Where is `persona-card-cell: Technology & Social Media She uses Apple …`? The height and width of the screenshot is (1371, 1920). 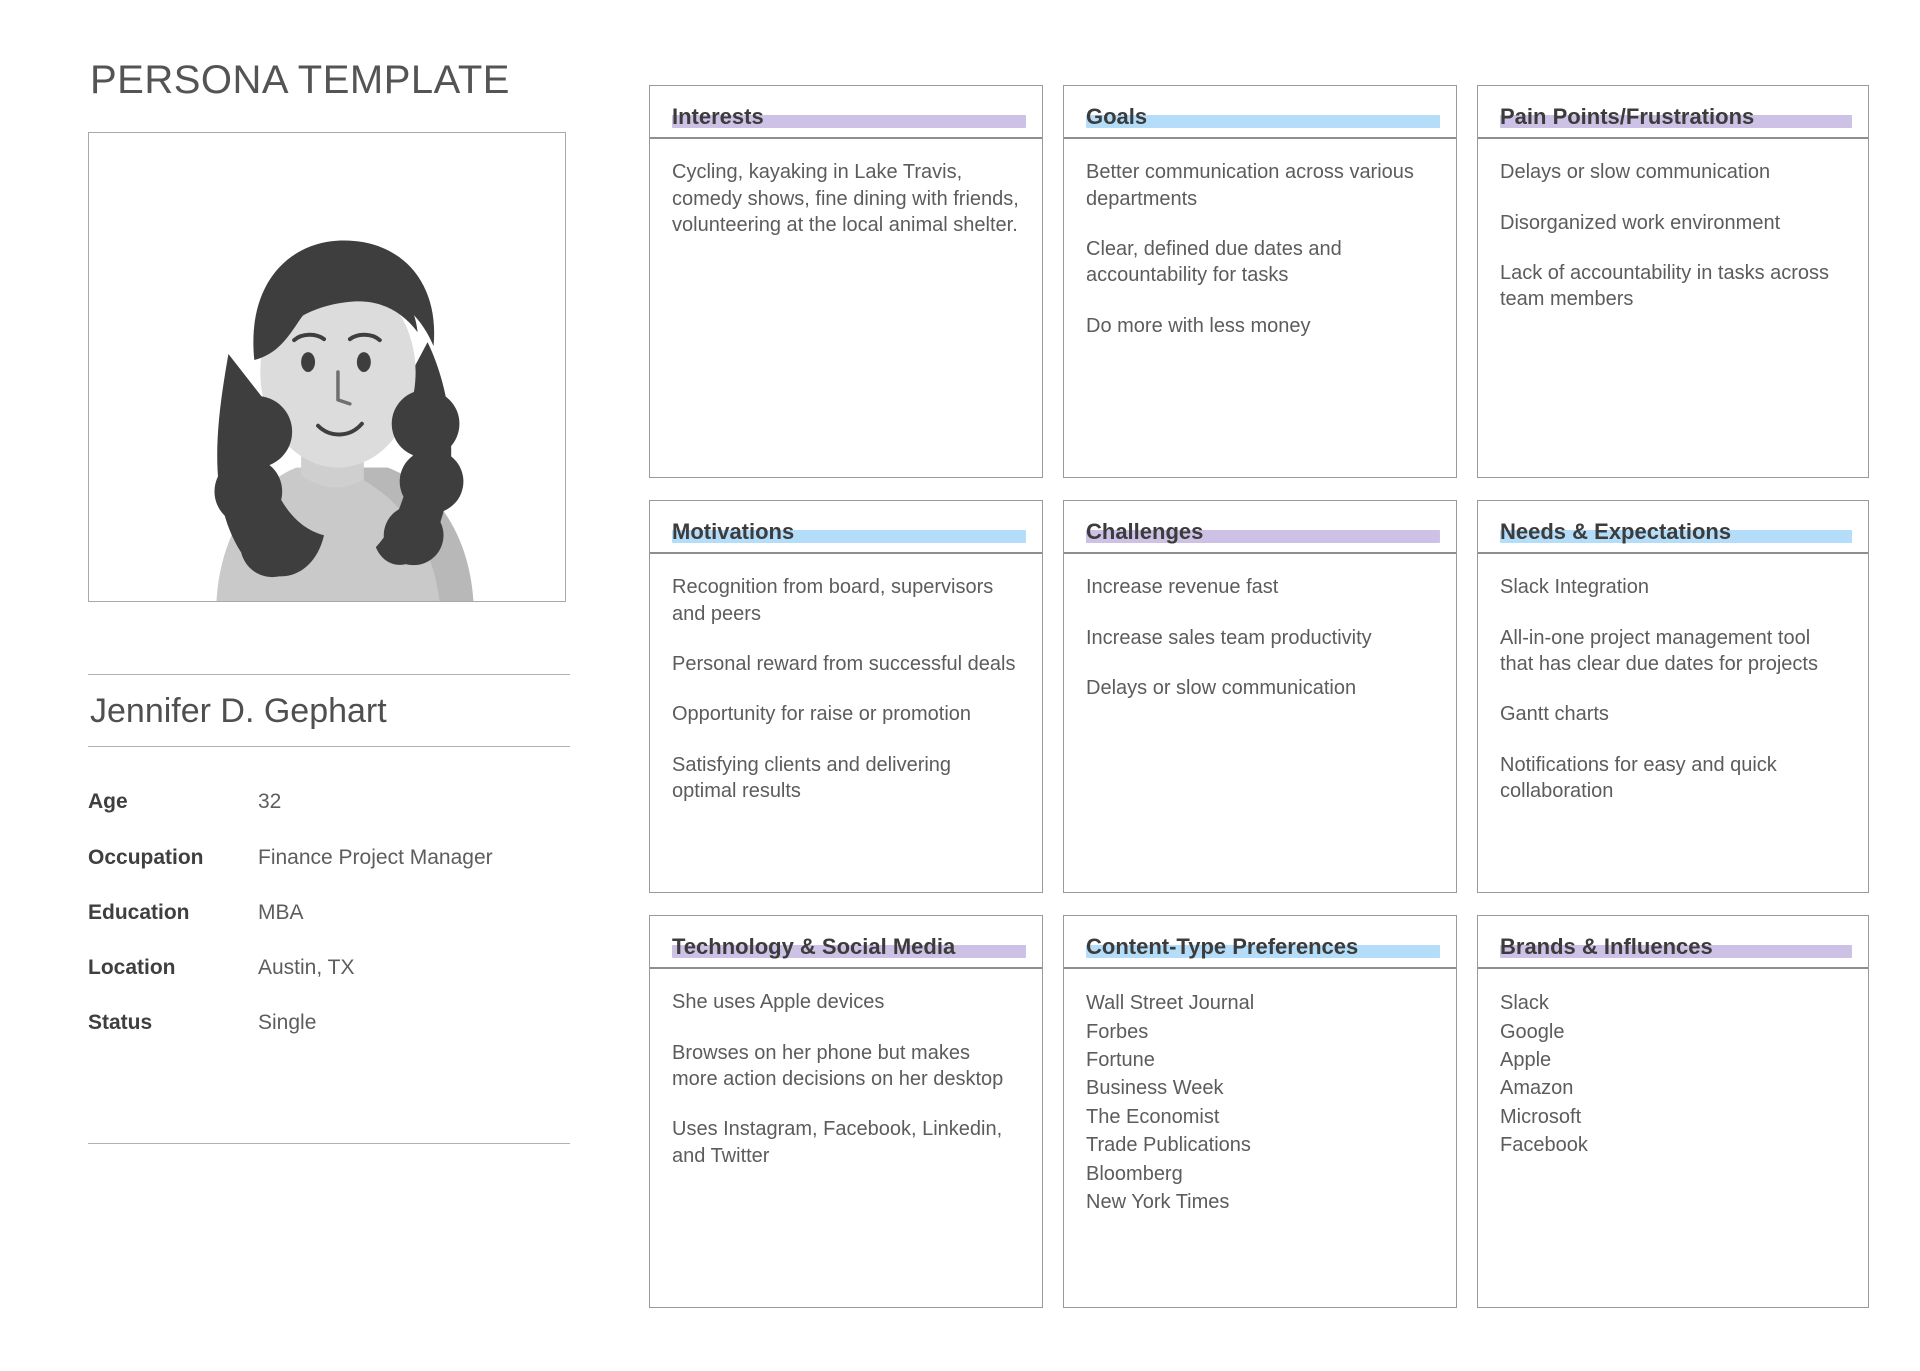
persona-card-cell: Technology & Social Media She uses Apple … is located at coordinates (856, 1122).